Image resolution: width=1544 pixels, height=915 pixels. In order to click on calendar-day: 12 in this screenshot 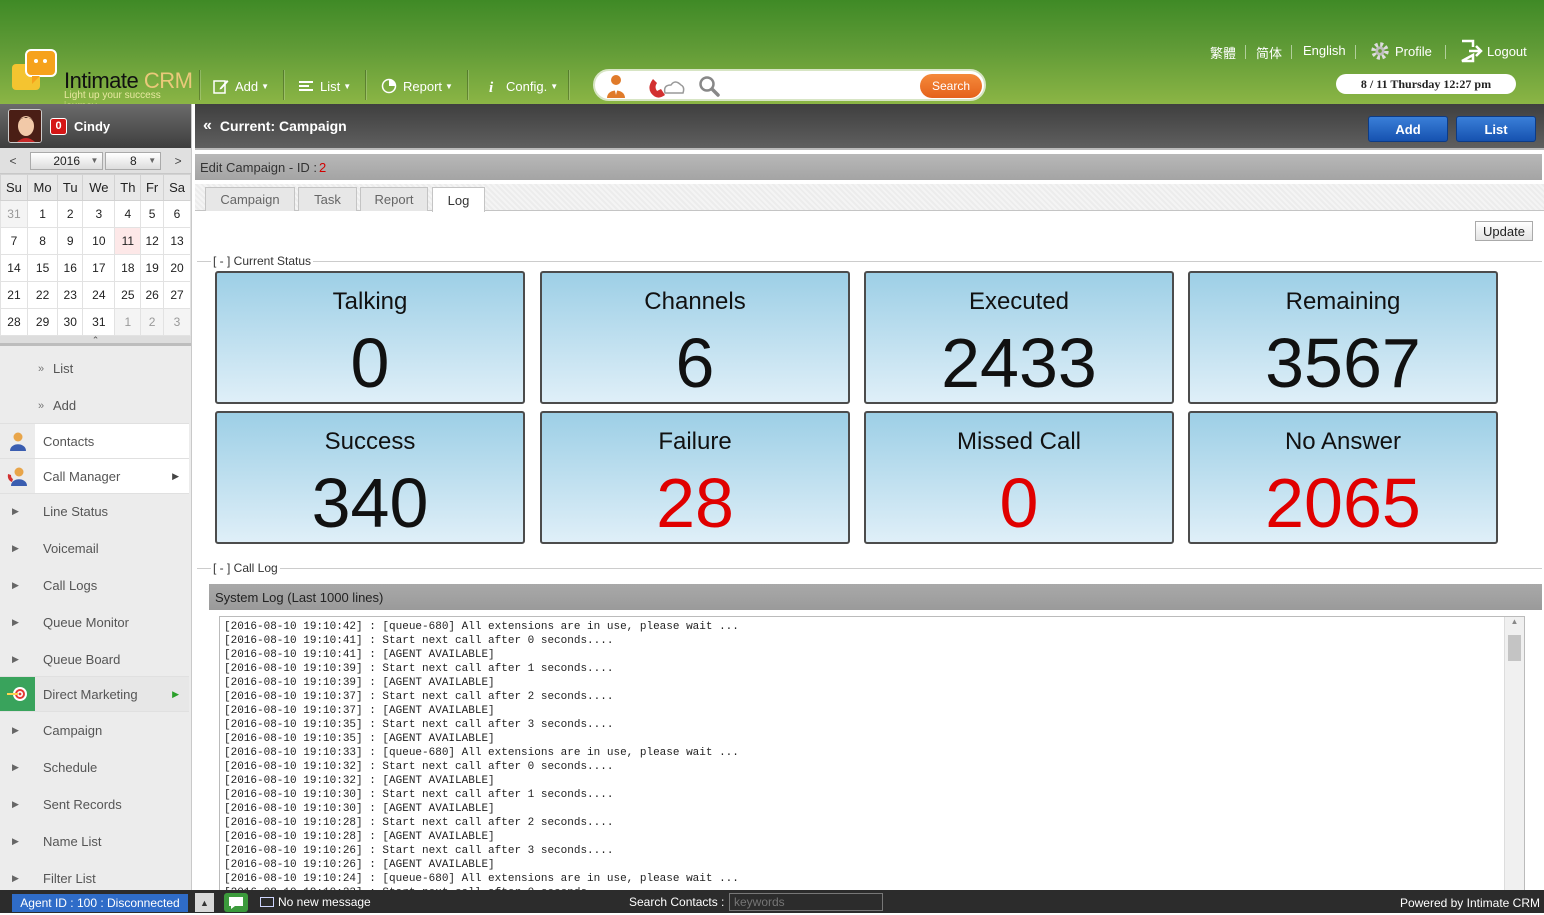, I will do `click(152, 241)`.